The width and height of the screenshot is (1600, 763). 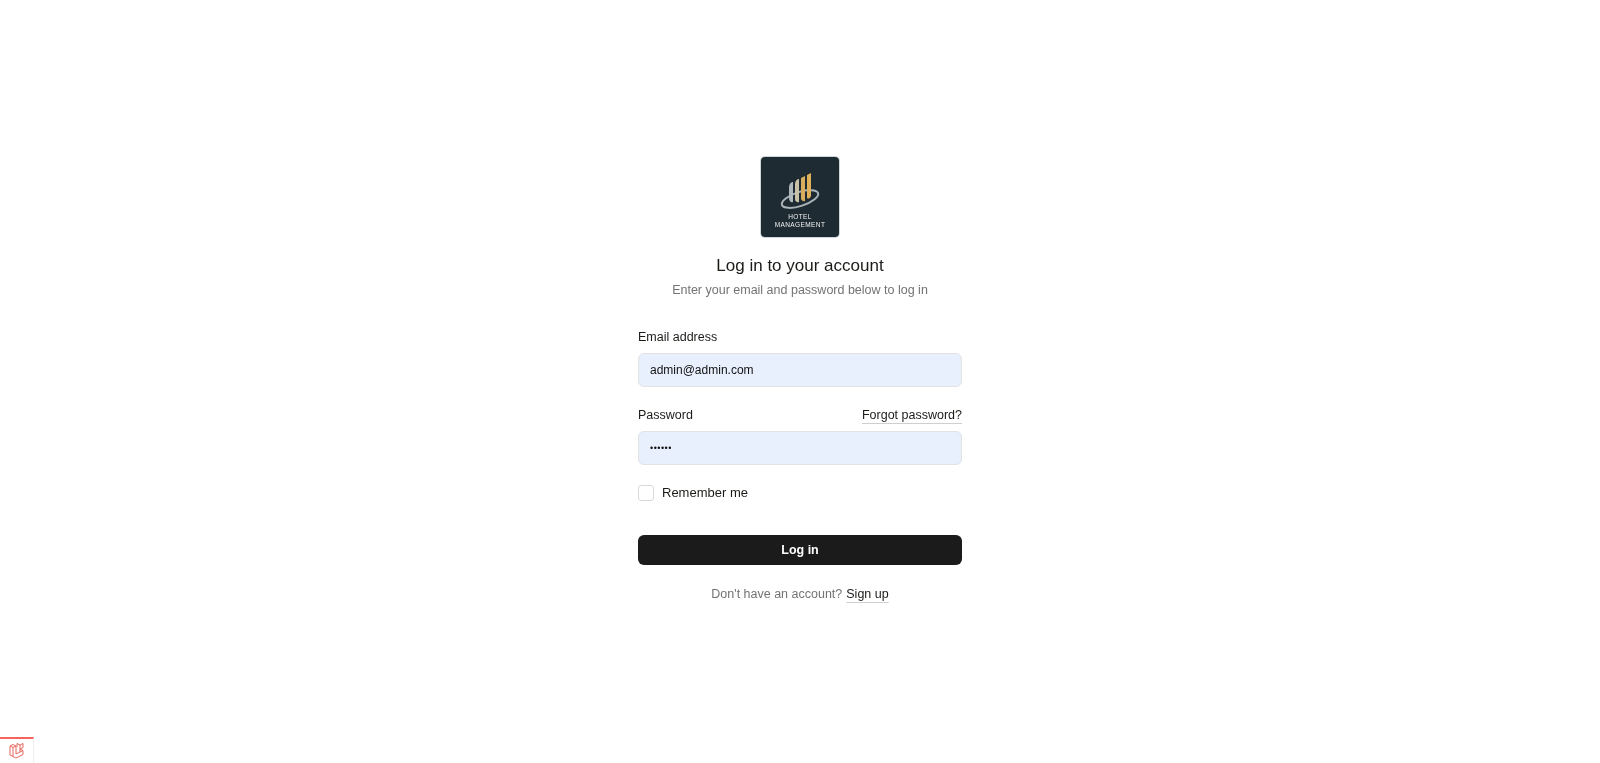 I want to click on cubes-icon, so click(x=16, y=751).